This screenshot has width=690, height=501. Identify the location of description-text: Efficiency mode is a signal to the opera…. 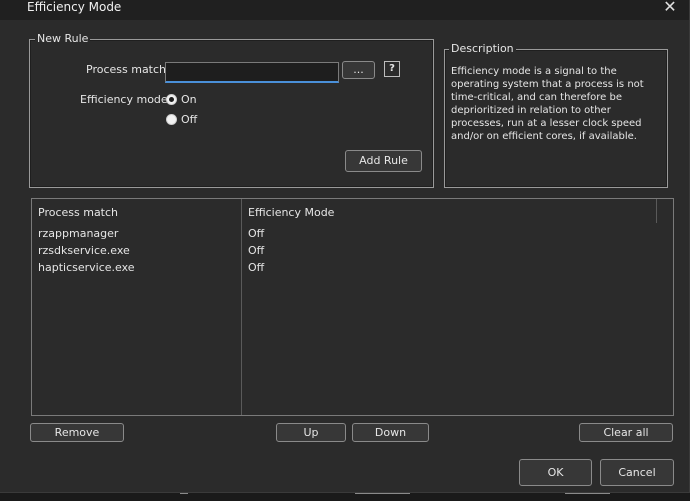
(547, 104).